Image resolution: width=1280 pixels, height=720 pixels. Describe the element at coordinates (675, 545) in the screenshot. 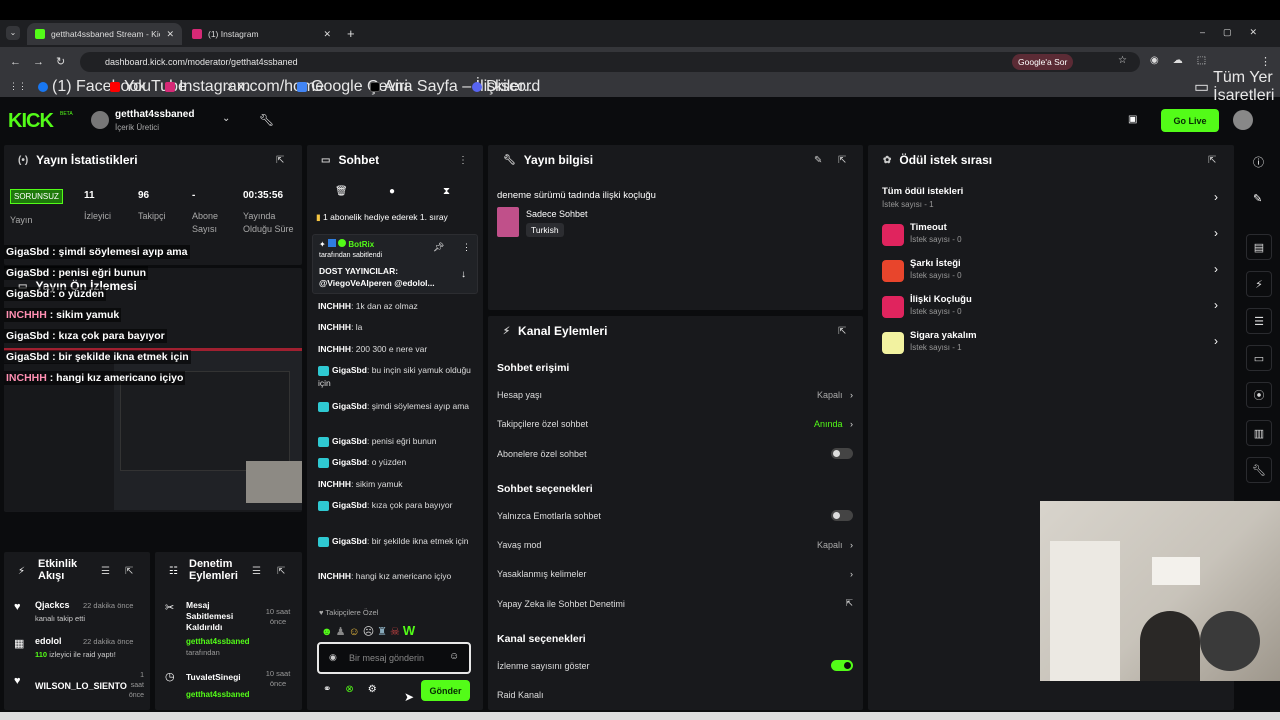

I see `slow-mode-row: Yavaş mod Kapalı ›` at that location.